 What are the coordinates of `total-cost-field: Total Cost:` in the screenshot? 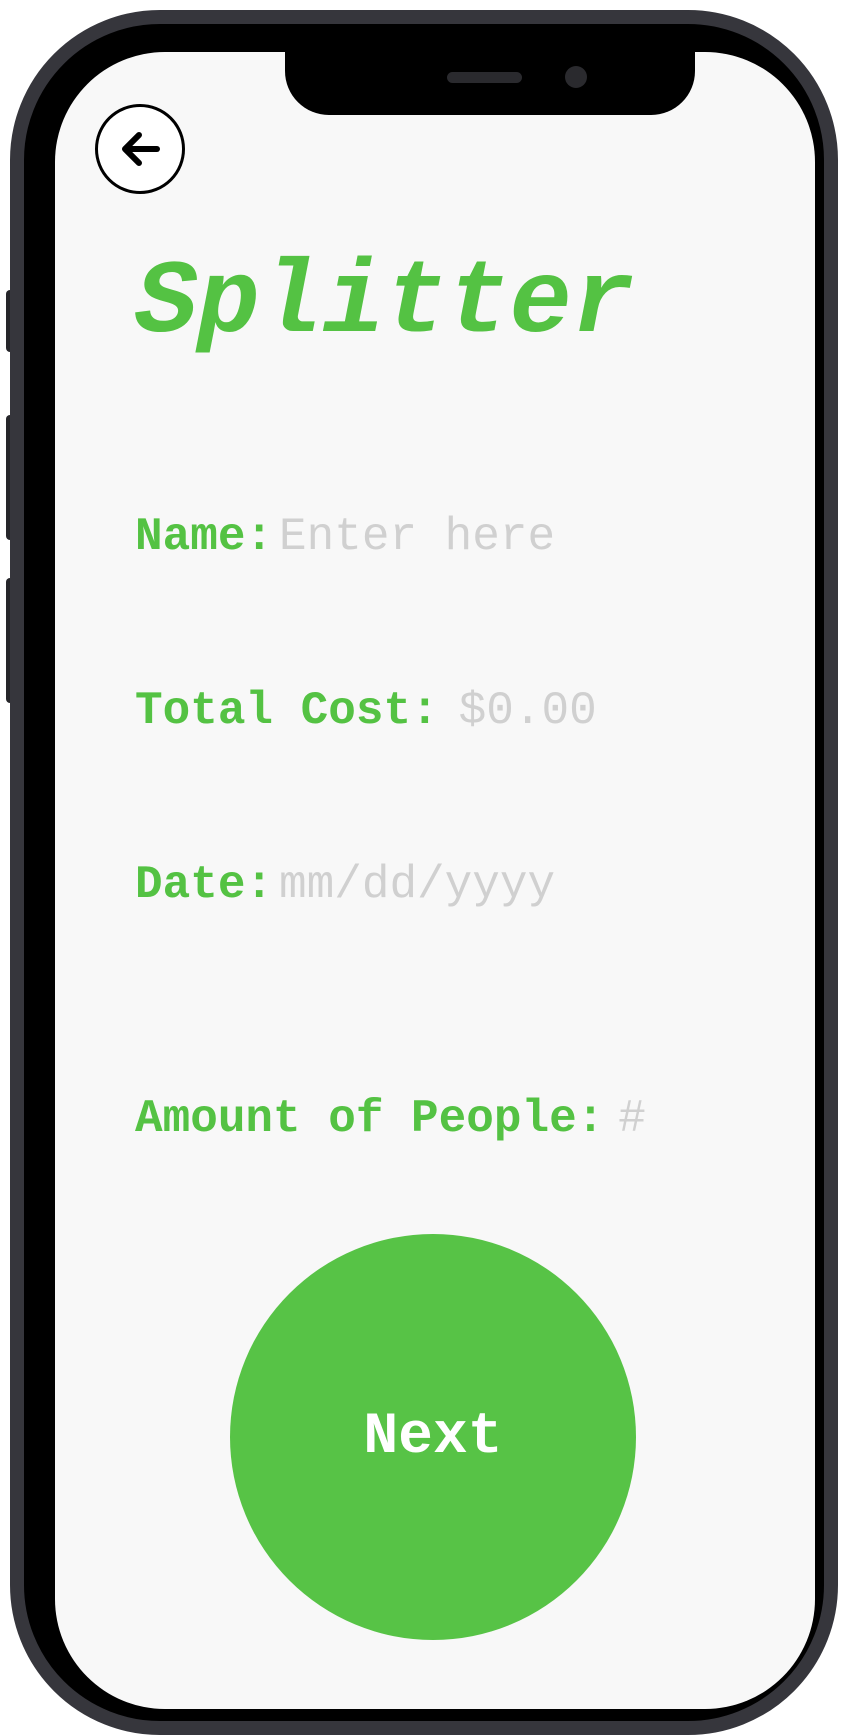 It's located at (382, 712).